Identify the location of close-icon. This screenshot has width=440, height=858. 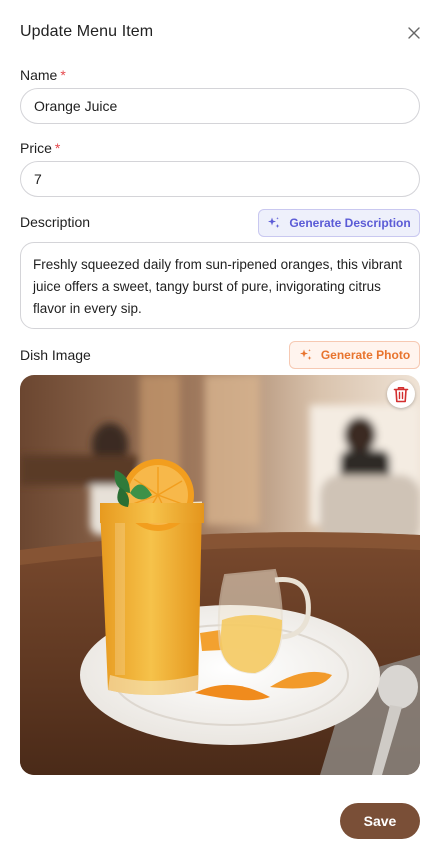
(414, 33).